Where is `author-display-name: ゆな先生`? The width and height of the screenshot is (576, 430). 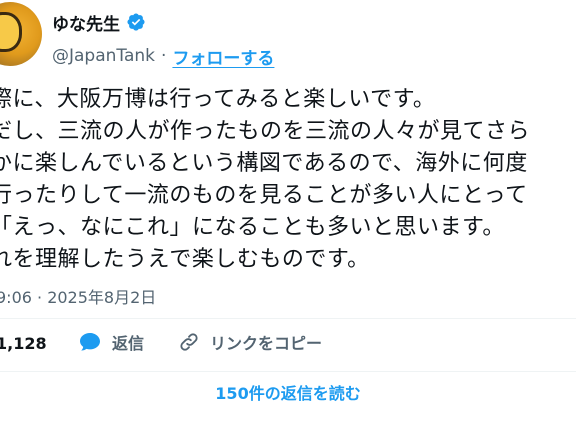
author-display-name: ゆな先生 is located at coordinates (86, 22).